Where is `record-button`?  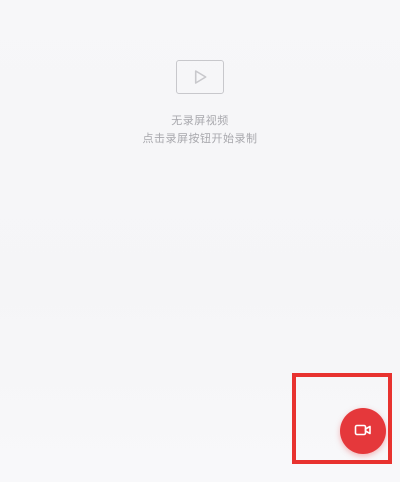
record-button is located at coordinates (363, 431).